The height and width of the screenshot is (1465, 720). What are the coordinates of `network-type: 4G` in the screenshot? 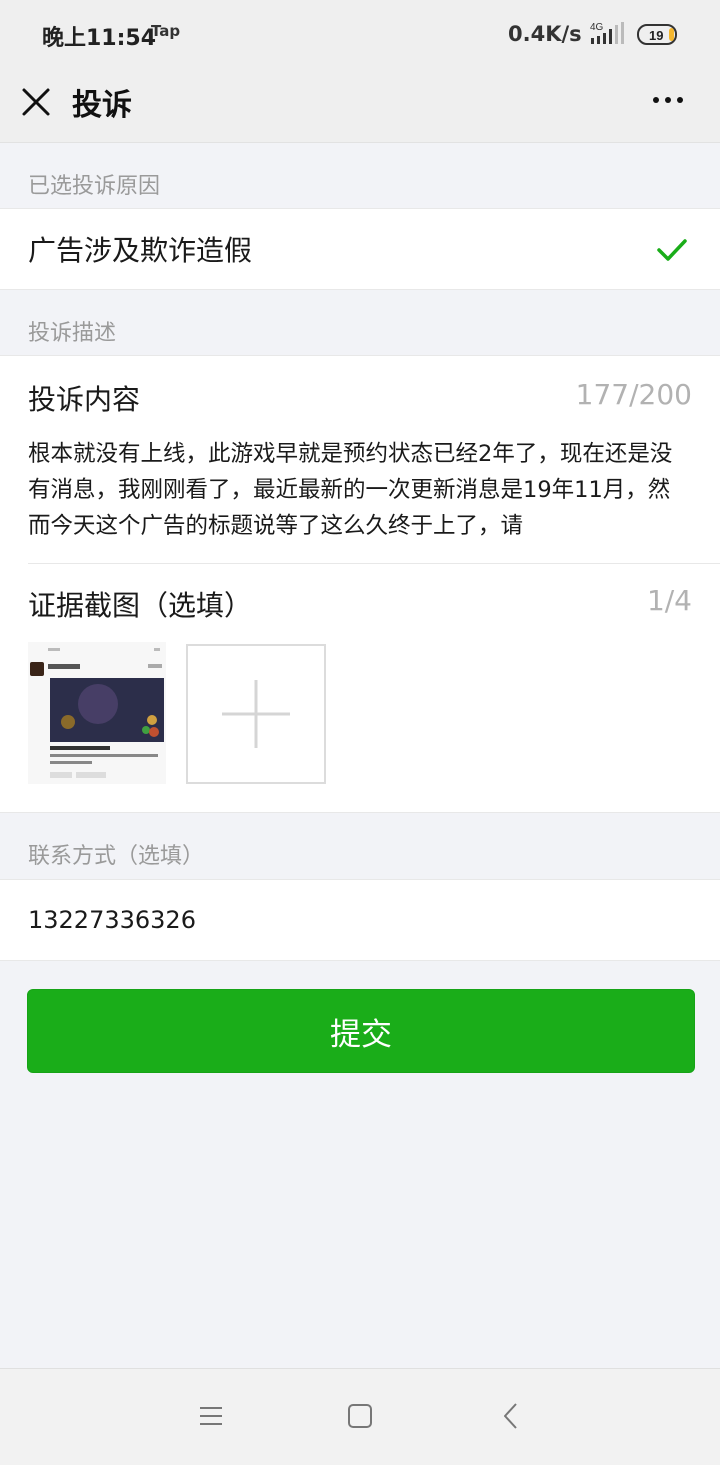 It's located at (597, 27).